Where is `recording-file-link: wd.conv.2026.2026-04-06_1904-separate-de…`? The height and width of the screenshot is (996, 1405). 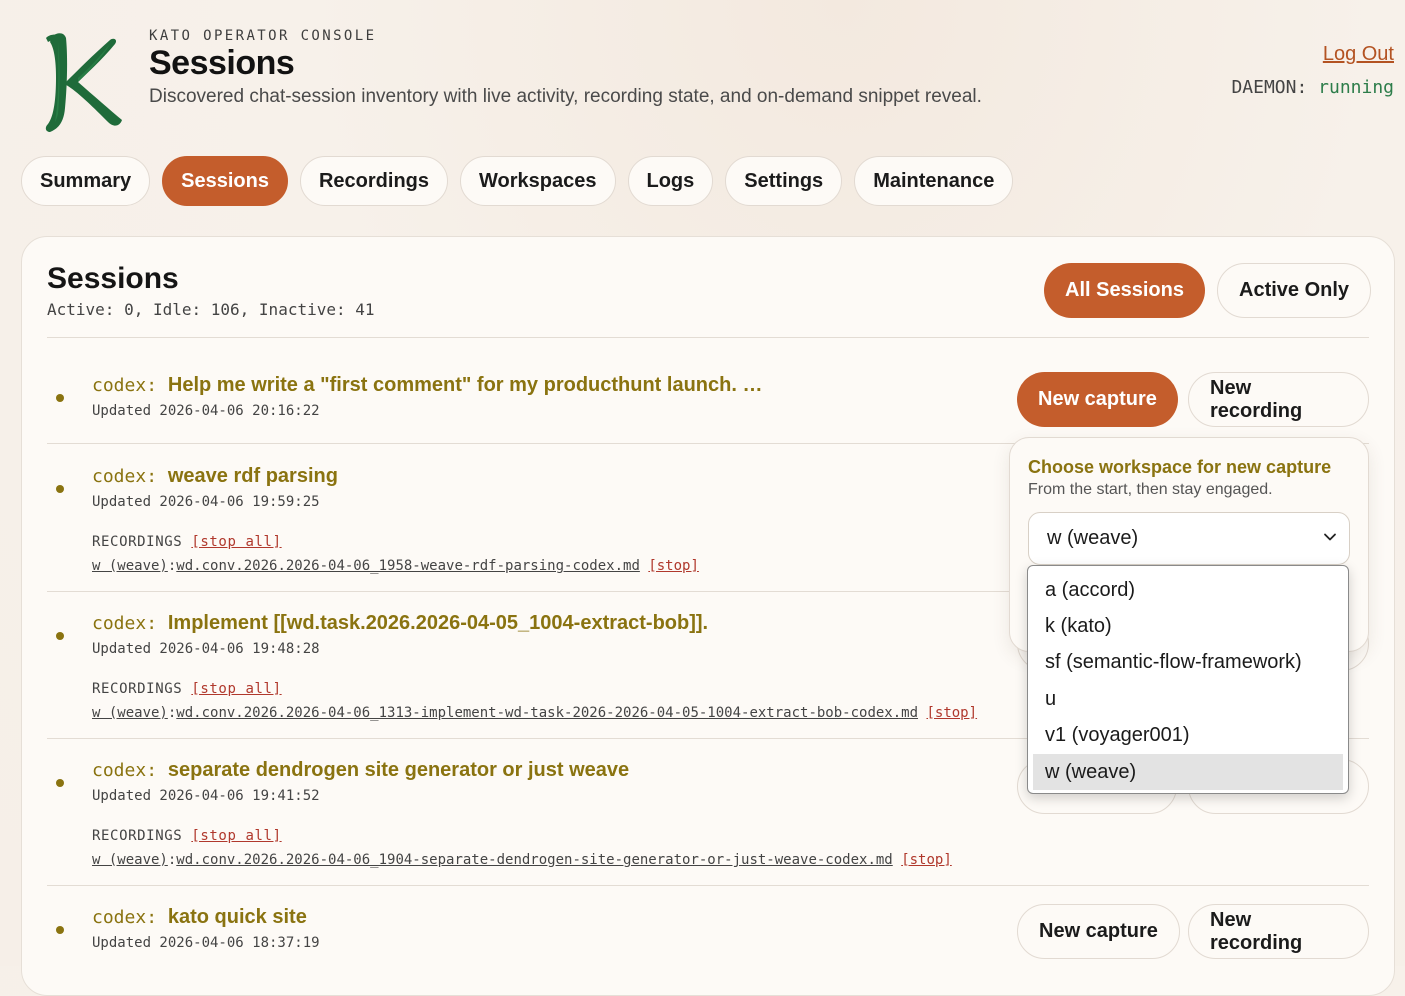
recording-file-link: wd.conv.2026.2026-04-06_1904-separate-de… is located at coordinates (534, 860).